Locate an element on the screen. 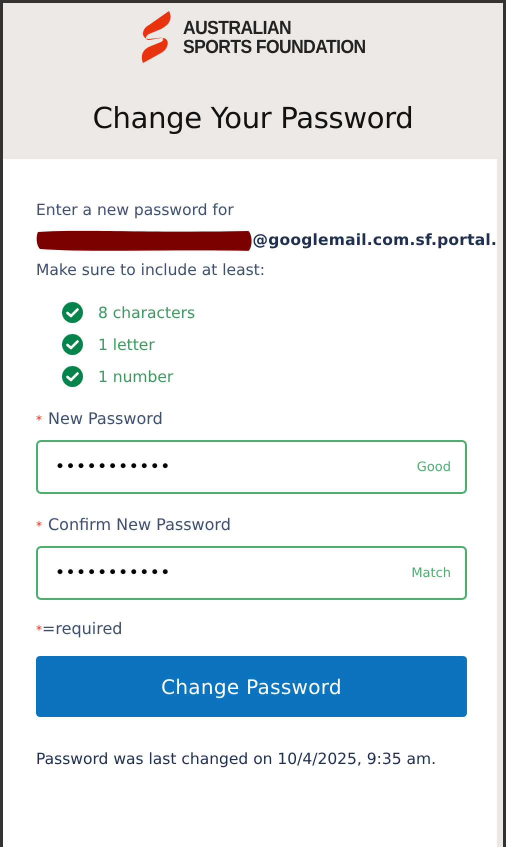 The height and width of the screenshot is (847, 506). strength-status: Good is located at coordinates (433, 467).